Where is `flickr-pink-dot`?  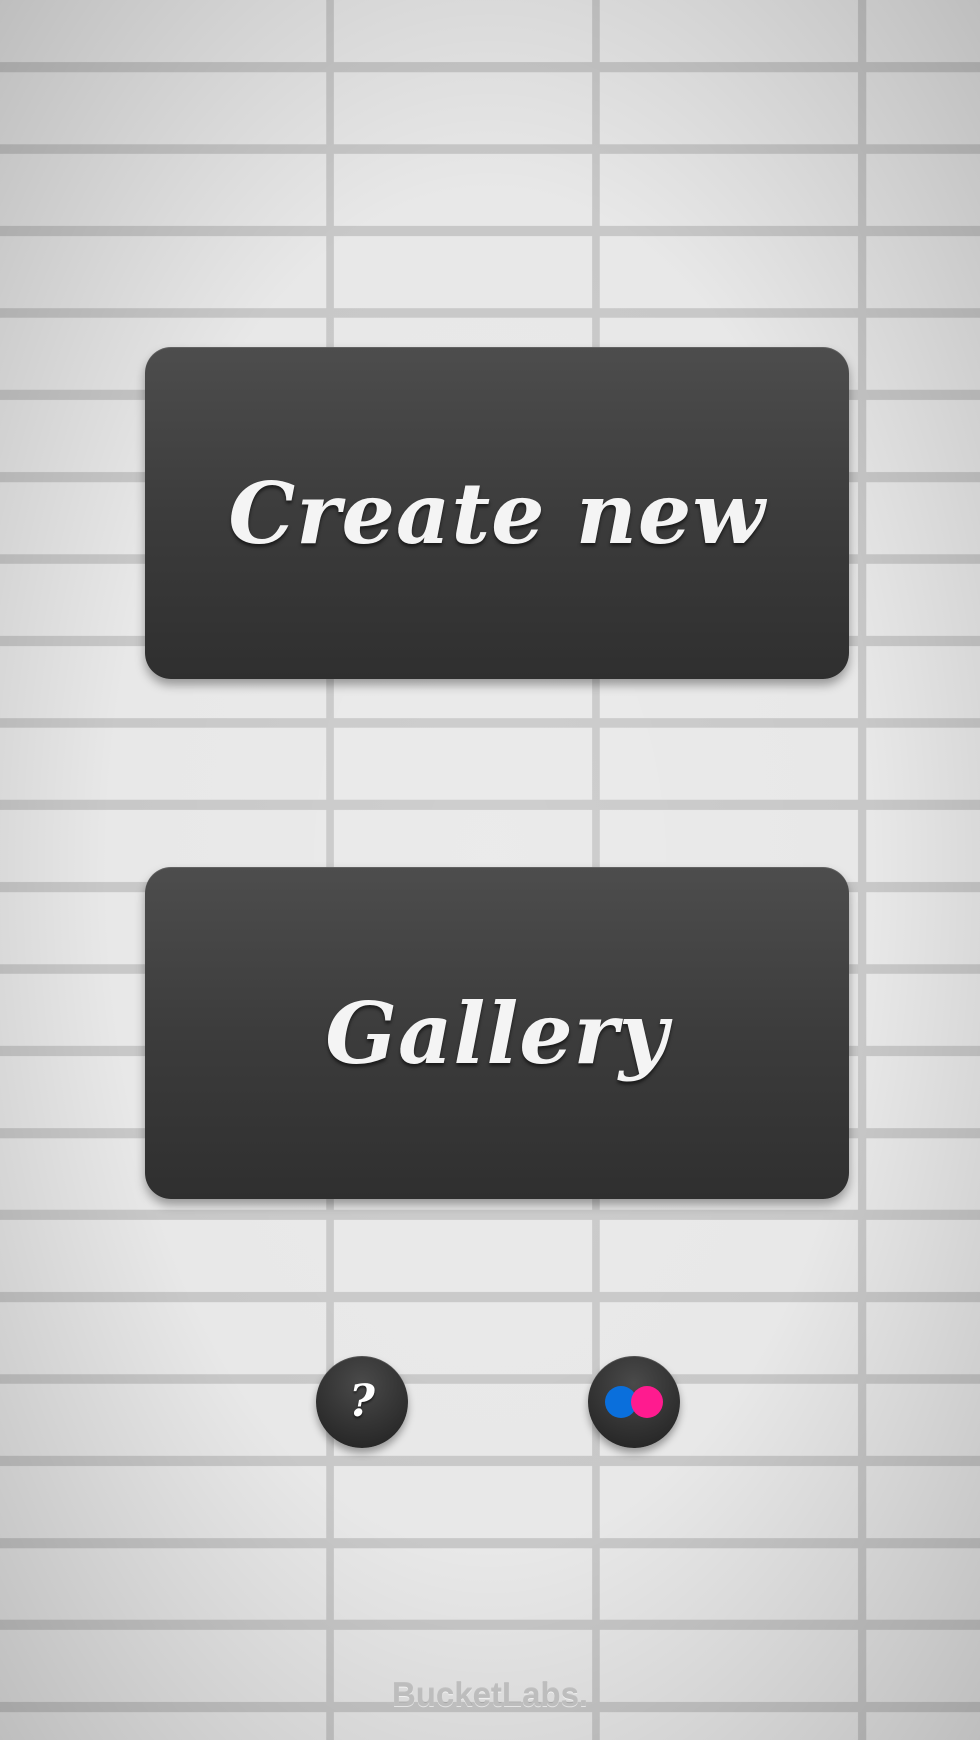 flickr-pink-dot is located at coordinates (647, 1402).